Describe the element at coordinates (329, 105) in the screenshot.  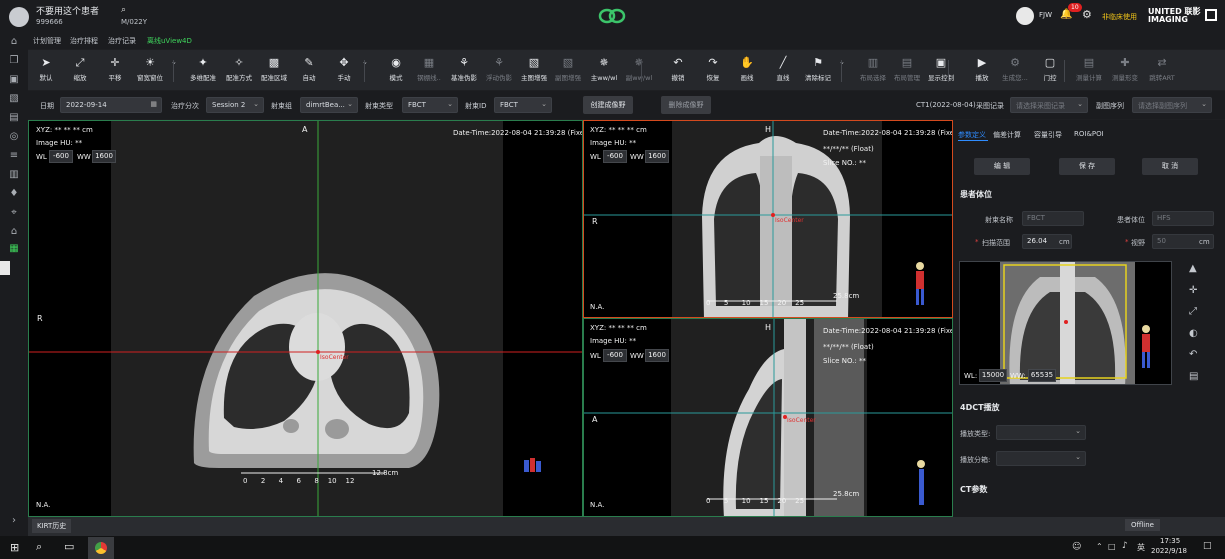
I see `beam-group-select: dimrtBea... ⌄` at that location.